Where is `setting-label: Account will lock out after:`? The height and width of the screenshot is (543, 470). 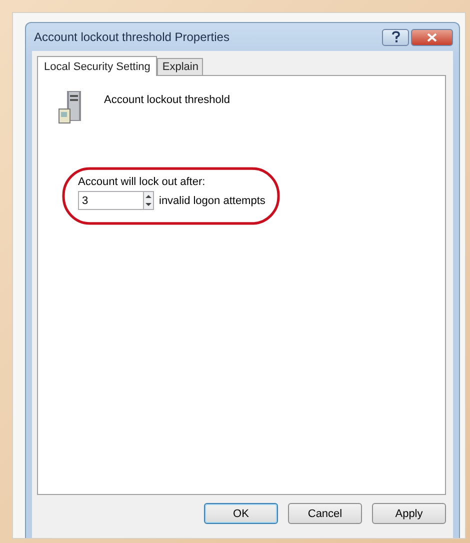
setting-label: Account will lock out after: is located at coordinates (142, 182).